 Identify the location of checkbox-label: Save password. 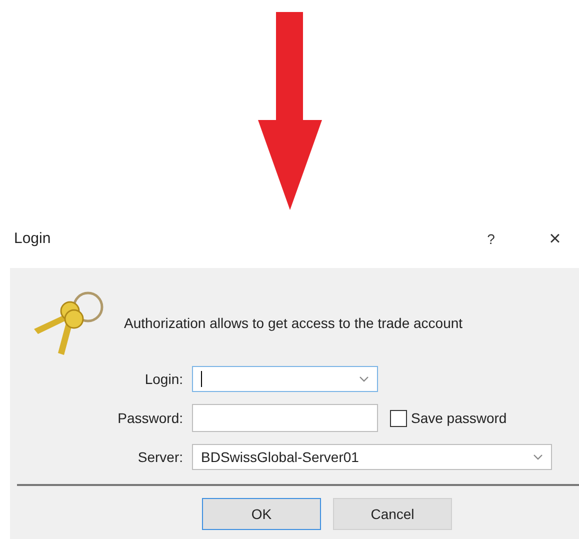
(459, 418).